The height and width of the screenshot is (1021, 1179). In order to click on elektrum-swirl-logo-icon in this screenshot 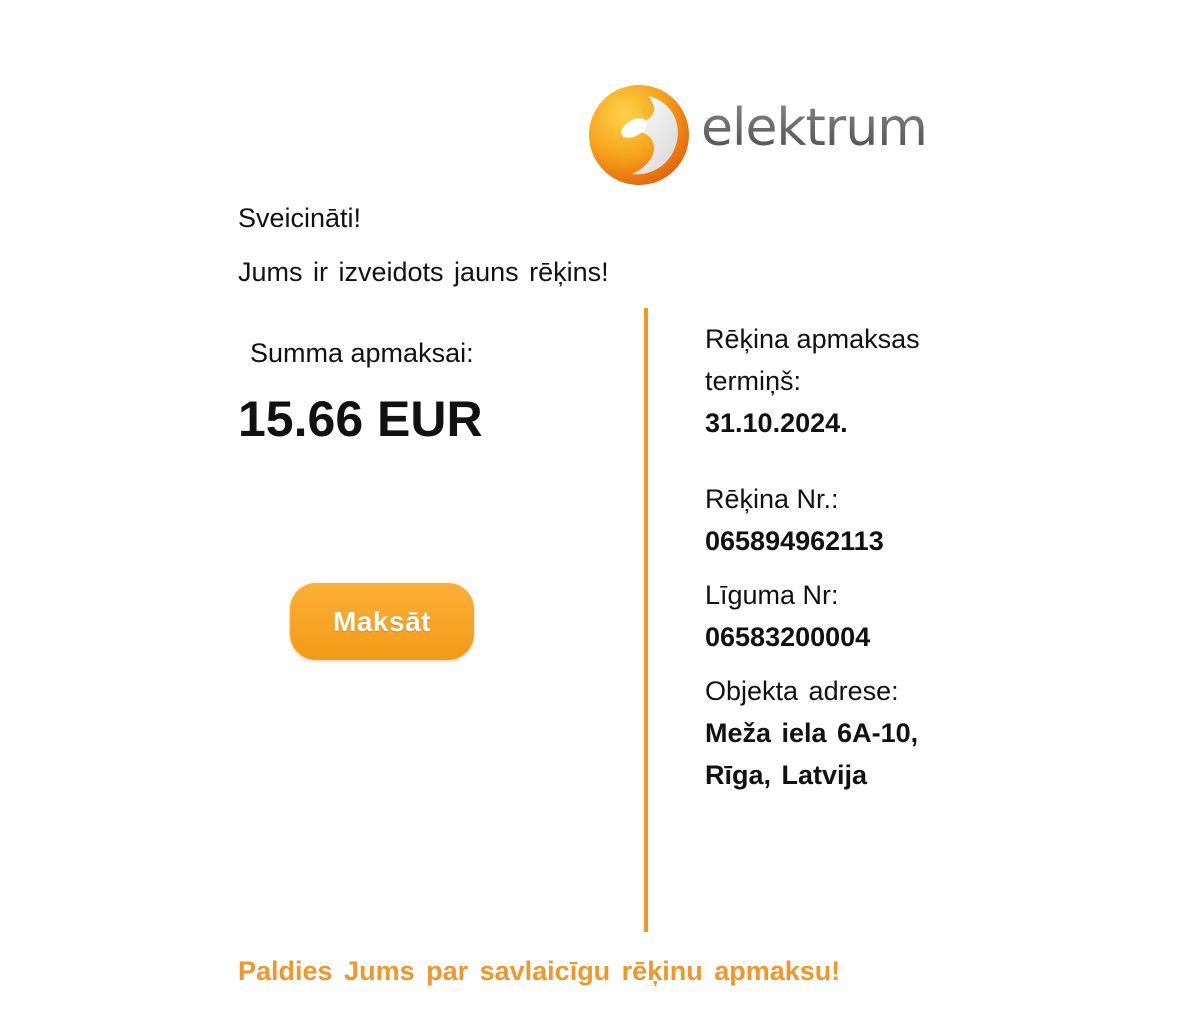, I will do `click(639, 135)`.